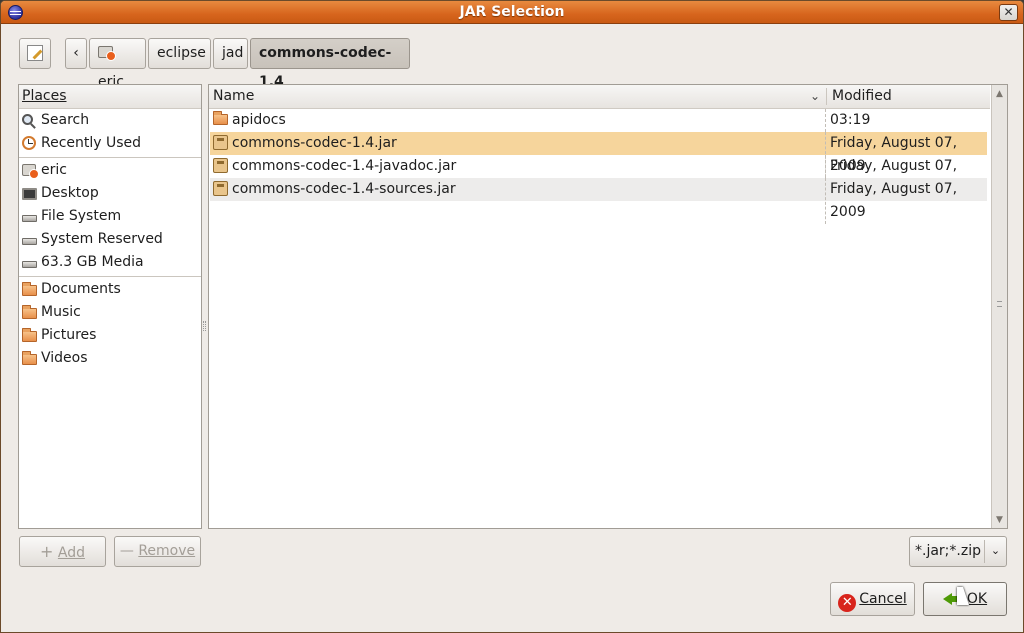  I want to click on place-media: 63.3 GB Media, so click(110, 262).